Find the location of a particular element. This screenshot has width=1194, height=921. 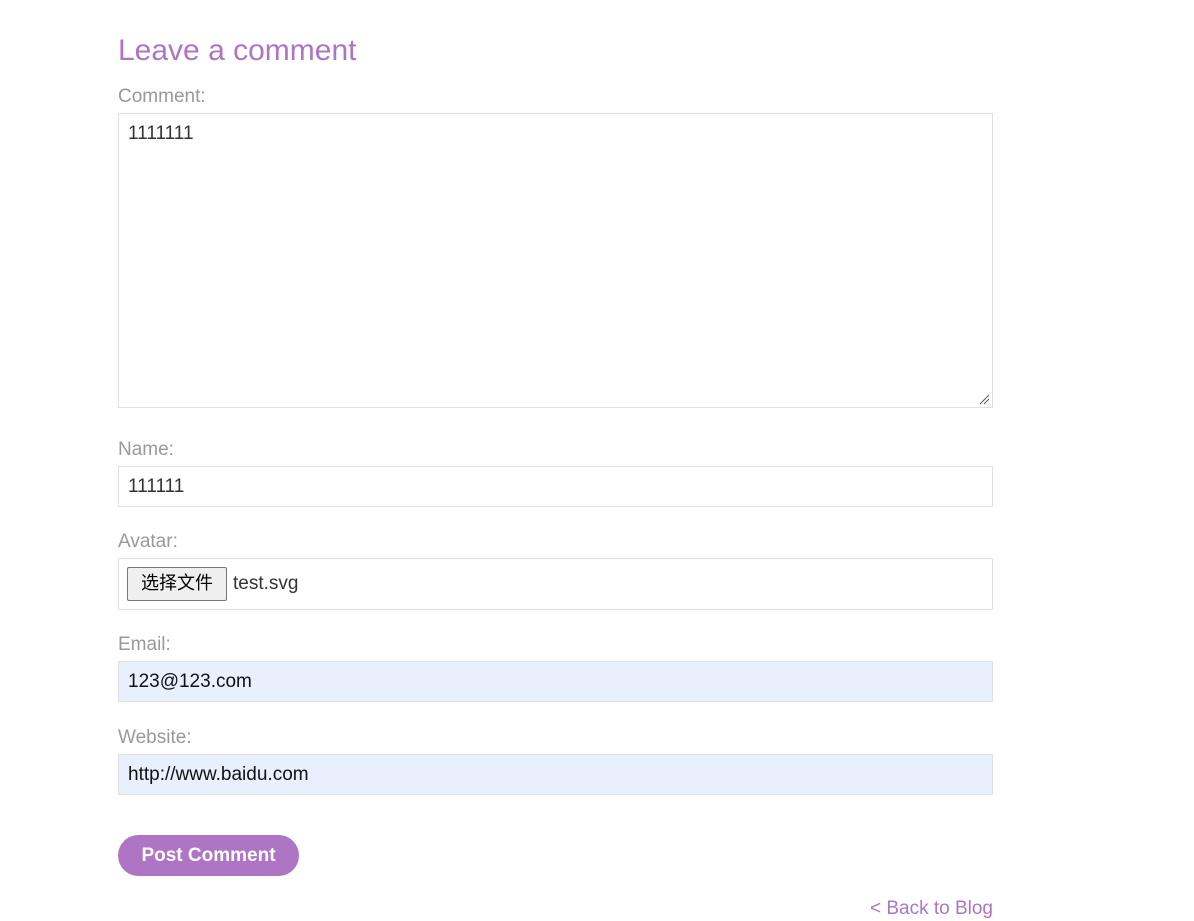

email-label: Email: is located at coordinates (144, 644).